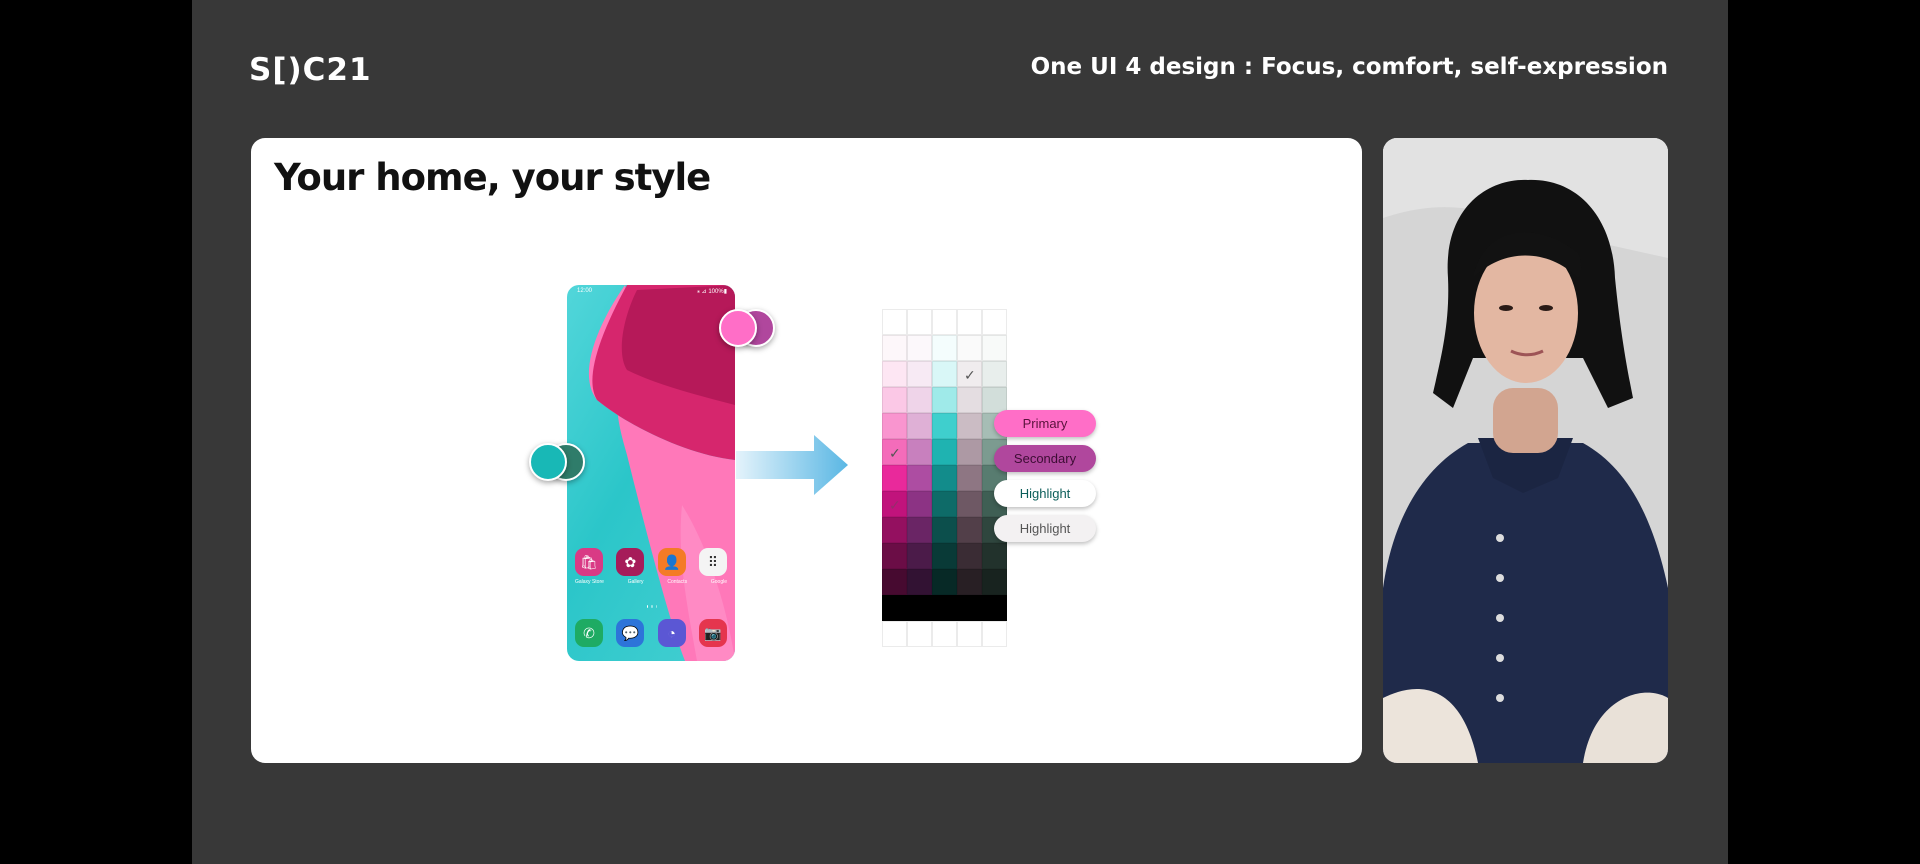  What do you see at coordinates (1045, 423) in the screenshot?
I see `primary-pill: Primary` at bounding box center [1045, 423].